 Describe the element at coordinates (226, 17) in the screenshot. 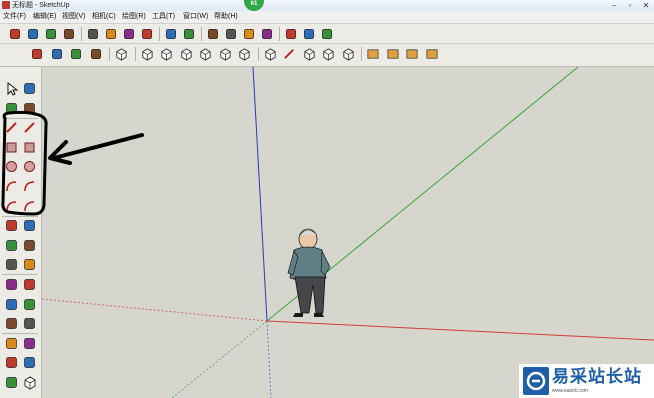

I see `menu-help: 帮助(H)` at that location.